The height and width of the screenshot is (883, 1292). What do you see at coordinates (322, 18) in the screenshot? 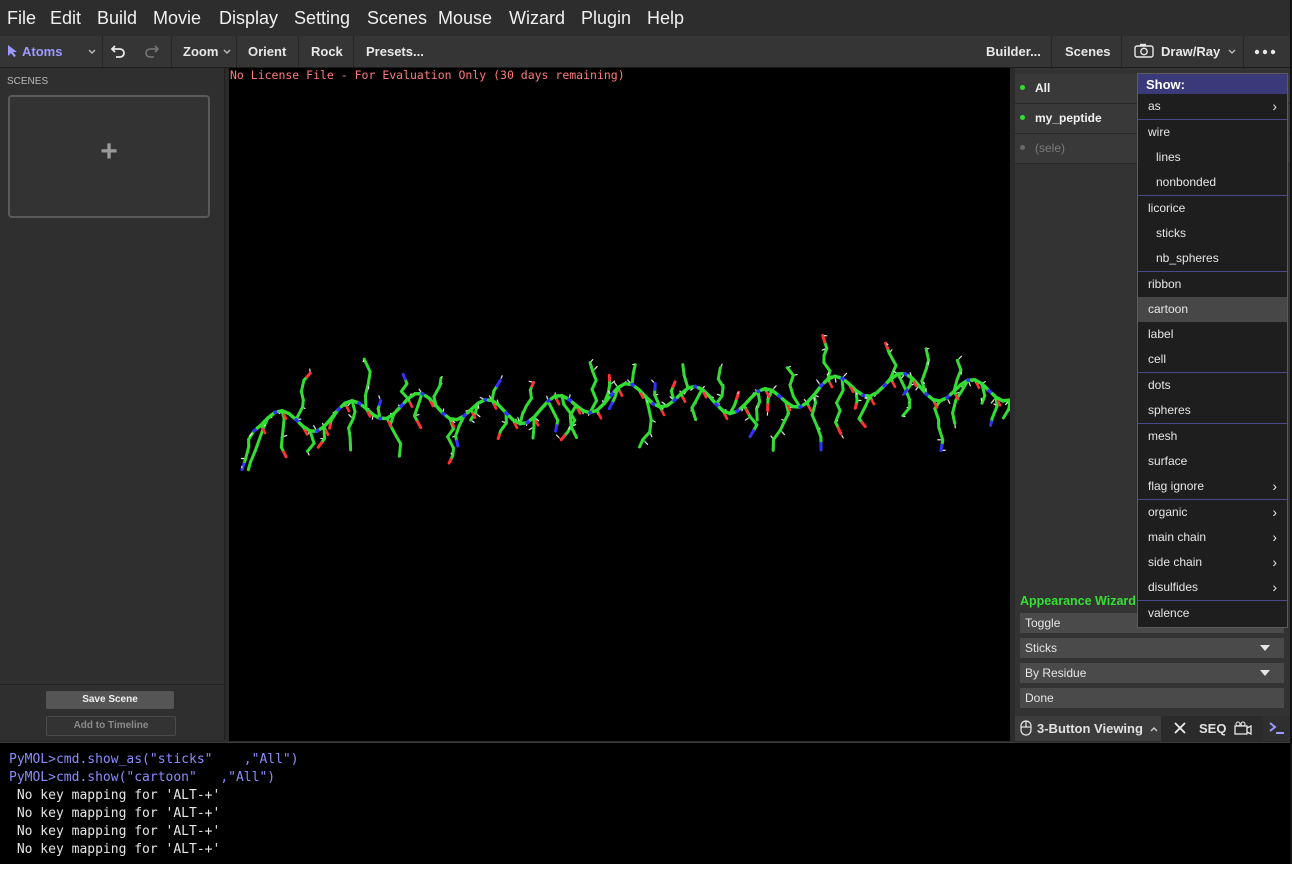
I see `menu-setting: Setting` at bounding box center [322, 18].